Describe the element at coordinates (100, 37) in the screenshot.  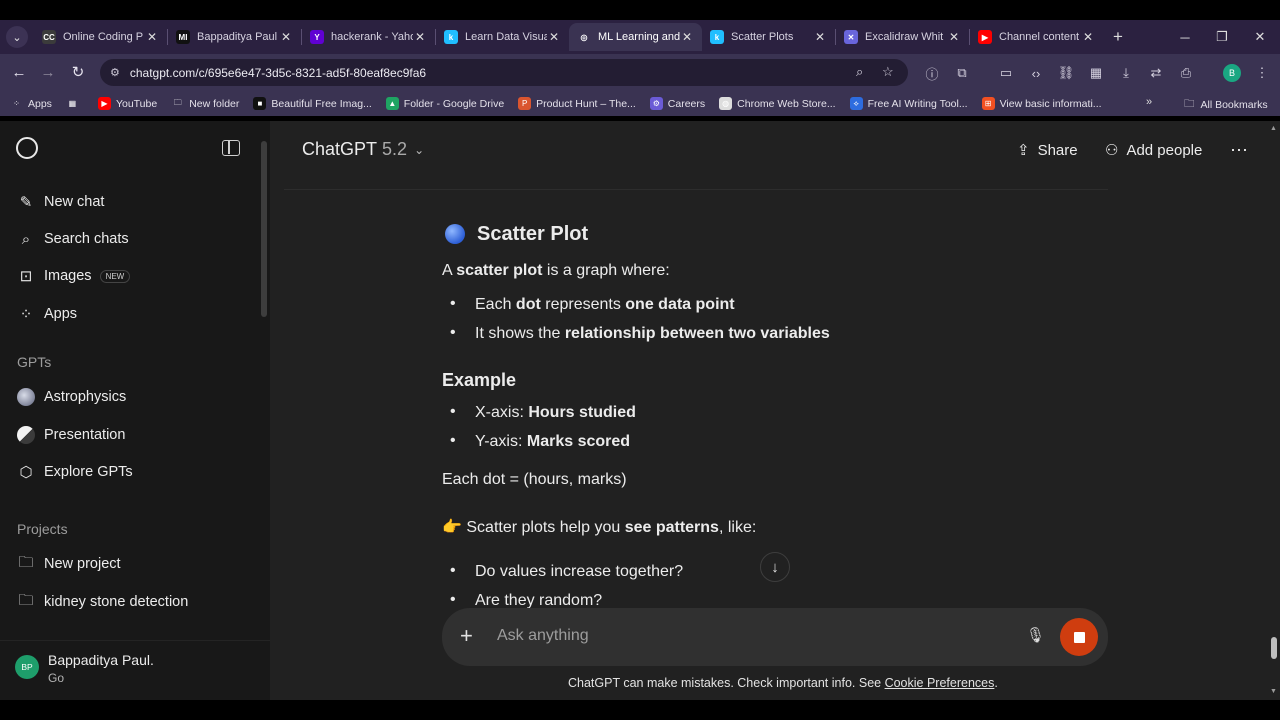
I see `browser-tab: CC Online Coding P ✕` at that location.